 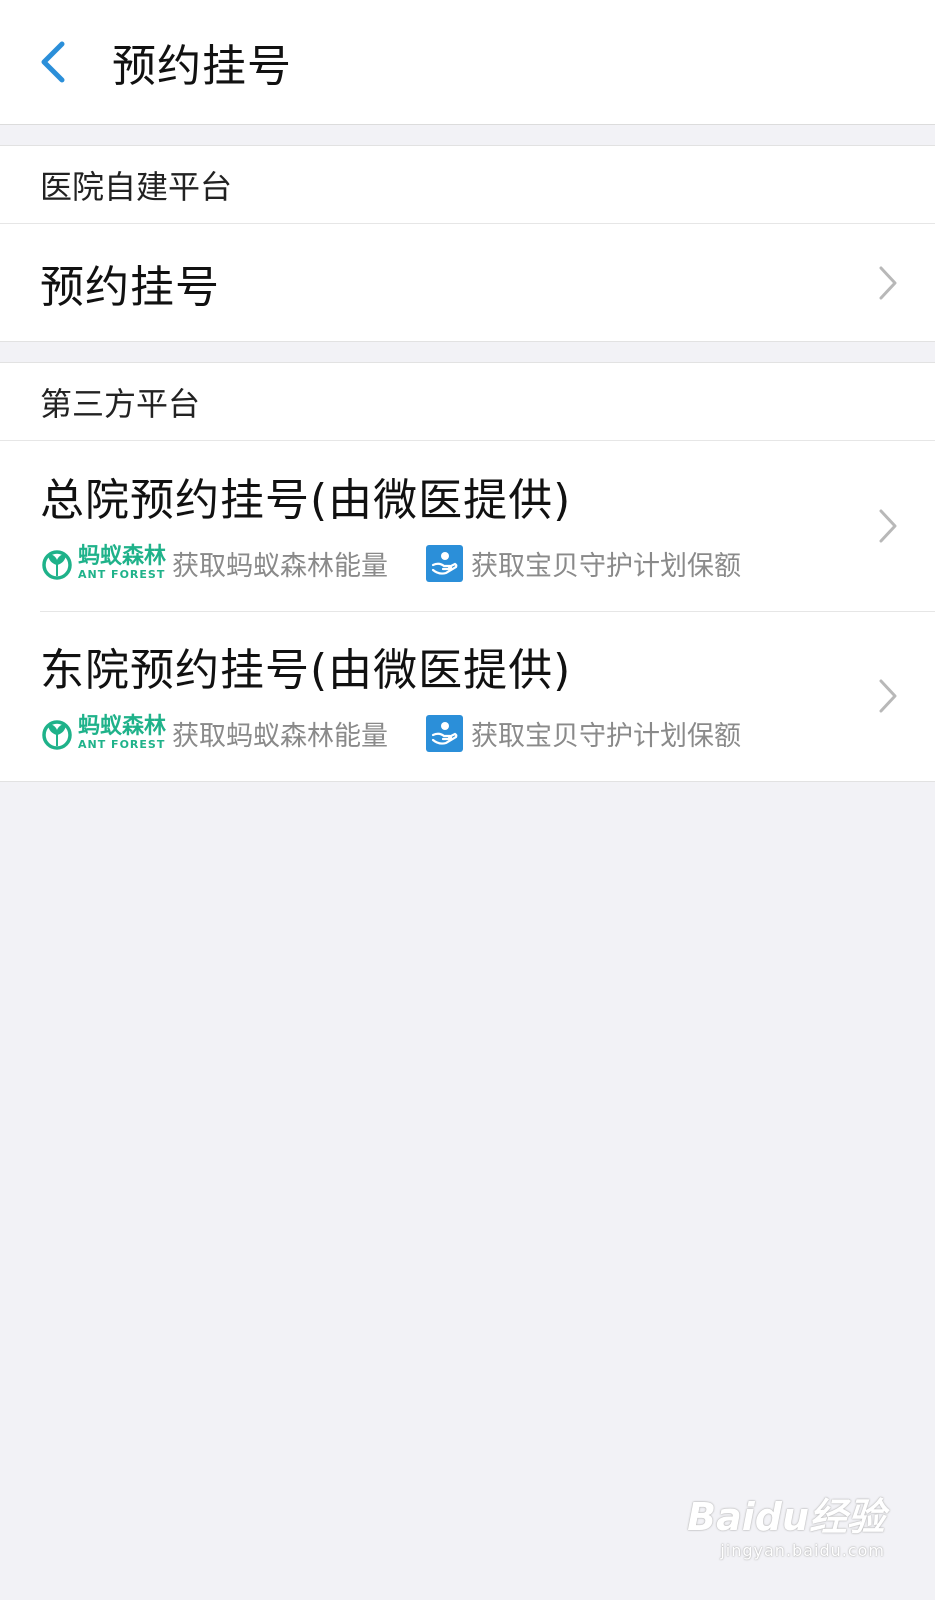 I want to click on list-item-appointment: 预约挂号, so click(x=467, y=282).